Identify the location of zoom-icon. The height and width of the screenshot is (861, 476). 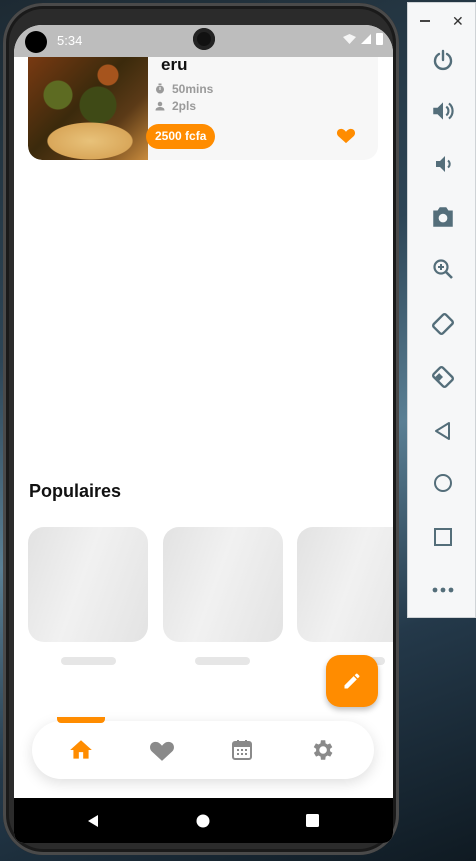
(443, 269).